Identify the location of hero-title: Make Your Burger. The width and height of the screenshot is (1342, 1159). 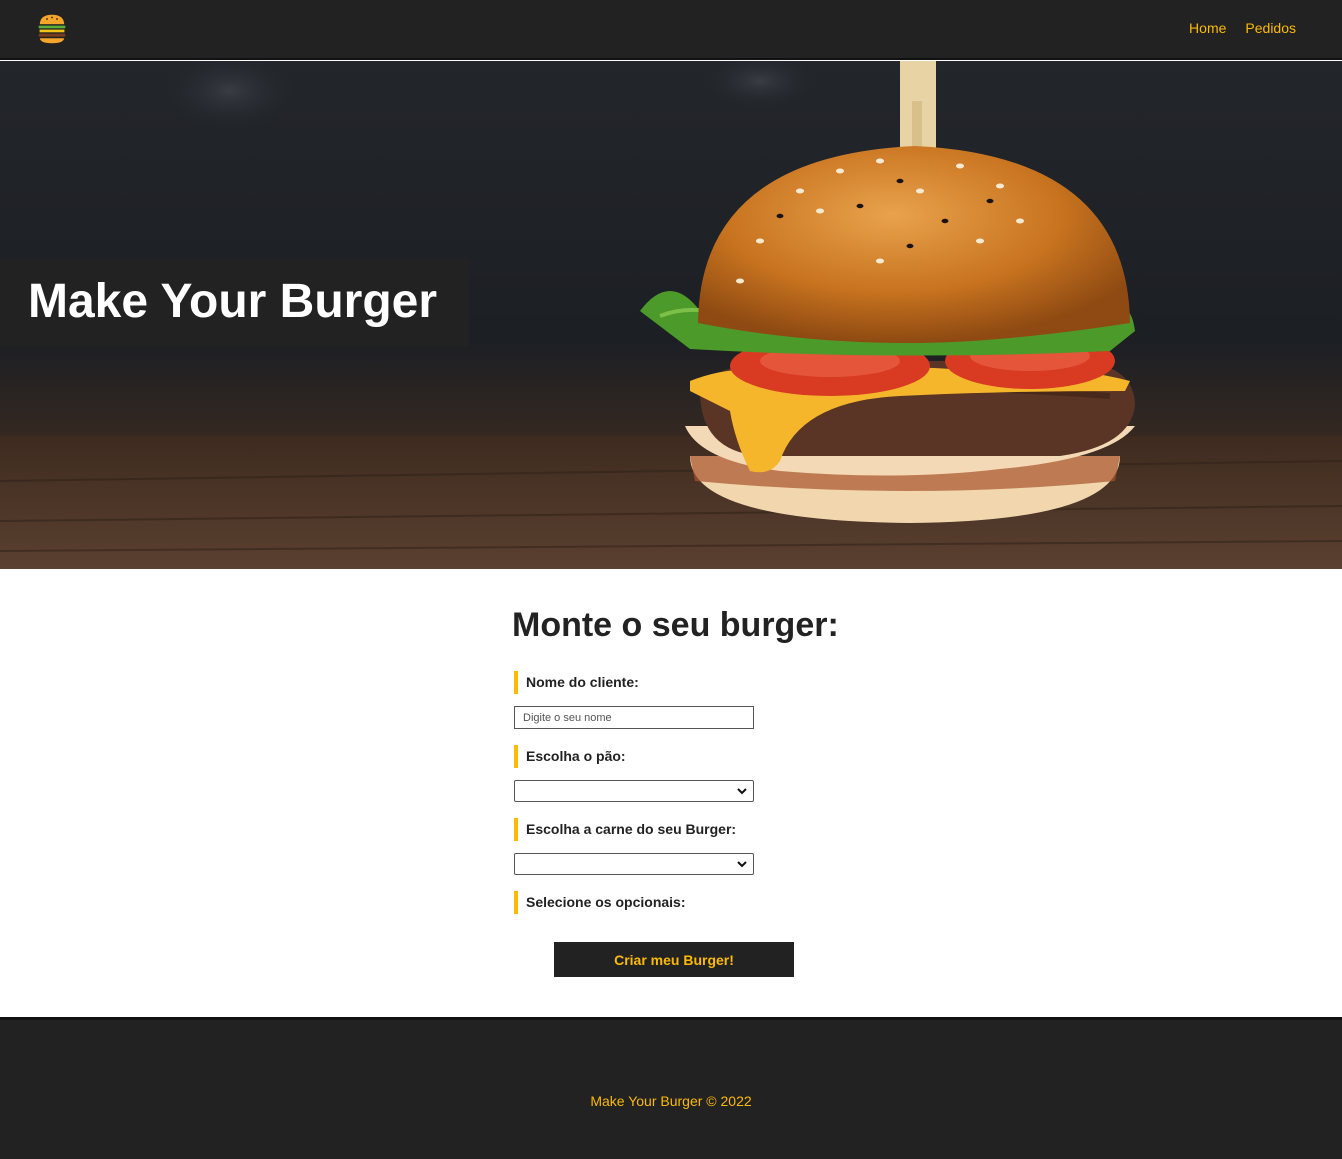
(233, 301).